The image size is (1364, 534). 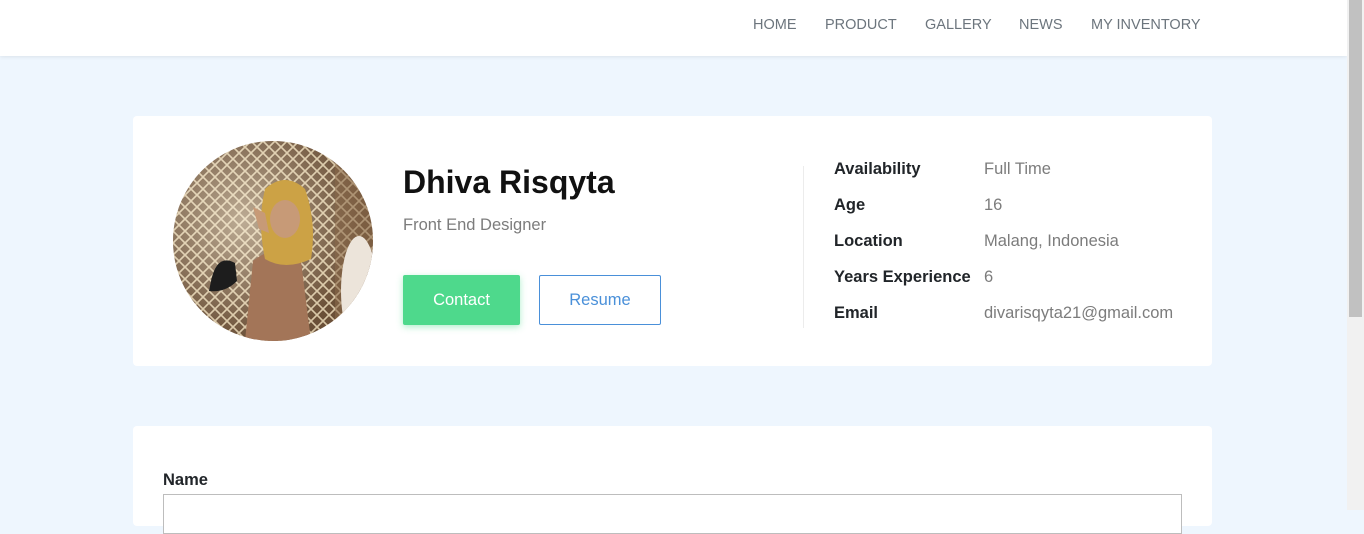 I want to click on nav-product: PRODUCT, so click(x=861, y=25).